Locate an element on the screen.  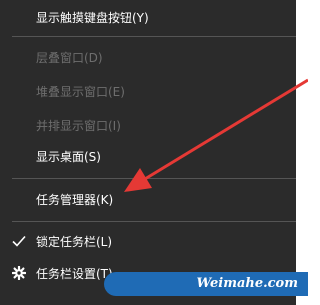
watermark-text: Weimahe.com is located at coordinates (247, 283).